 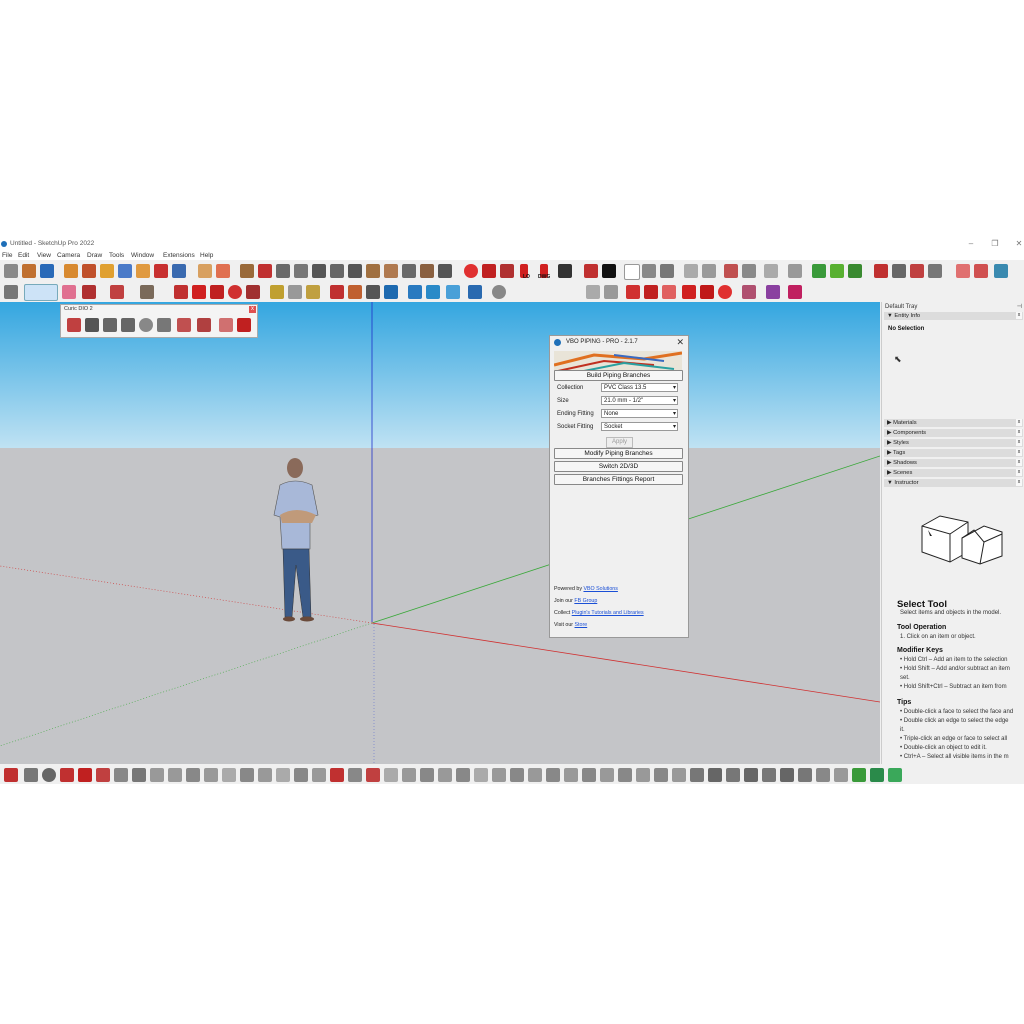 What do you see at coordinates (226, 325) in the screenshot?
I see `eraser-draw-icon` at bounding box center [226, 325].